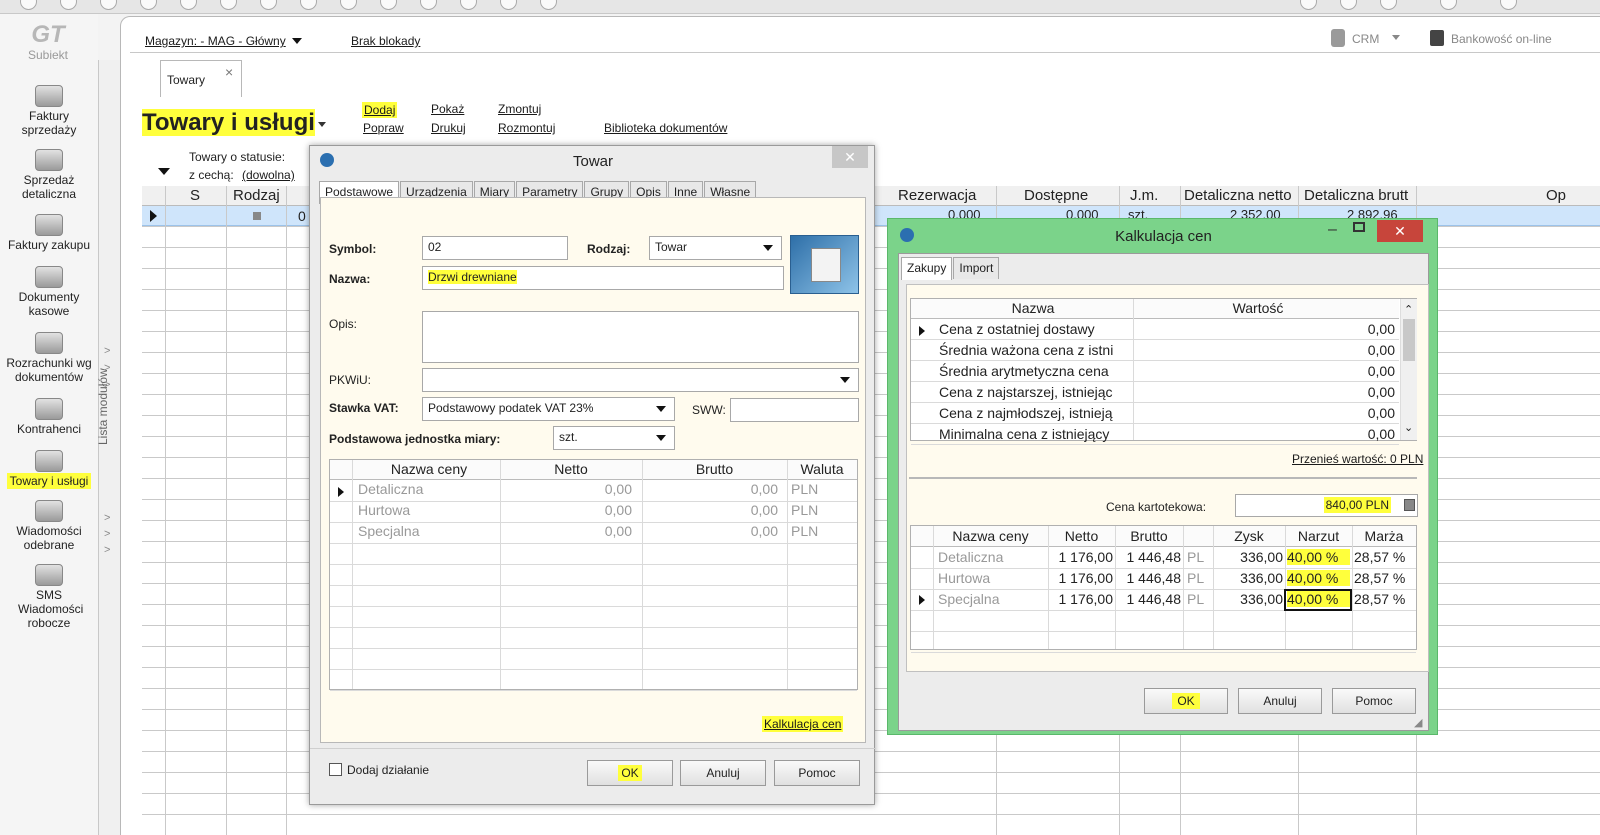 The image size is (1600, 835). Describe the element at coordinates (817, 773) in the screenshot. I see `pomoc-button: Pomoc` at that location.